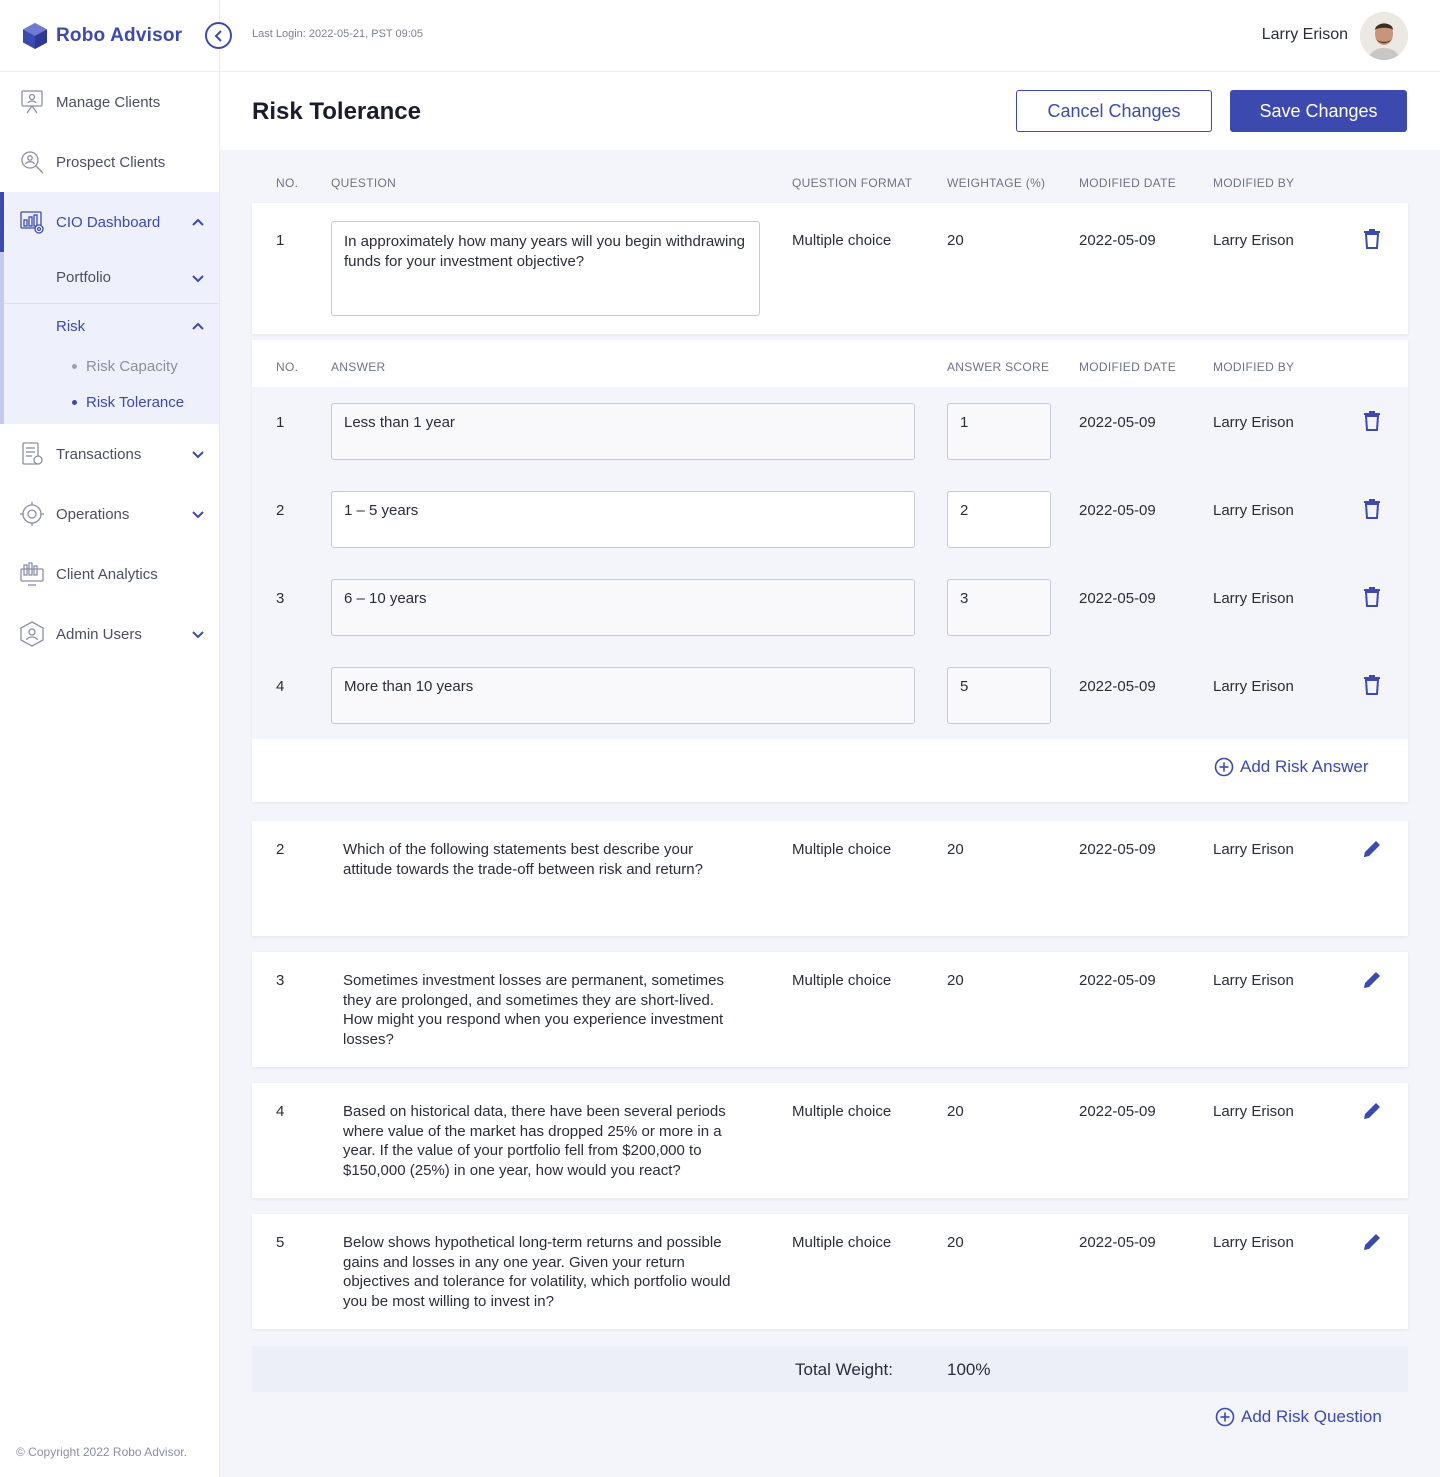 This screenshot has height=1477, width=1440. I want to click on copyright: © Copyright 2022 Robo Advisor., so click(101, 1452).